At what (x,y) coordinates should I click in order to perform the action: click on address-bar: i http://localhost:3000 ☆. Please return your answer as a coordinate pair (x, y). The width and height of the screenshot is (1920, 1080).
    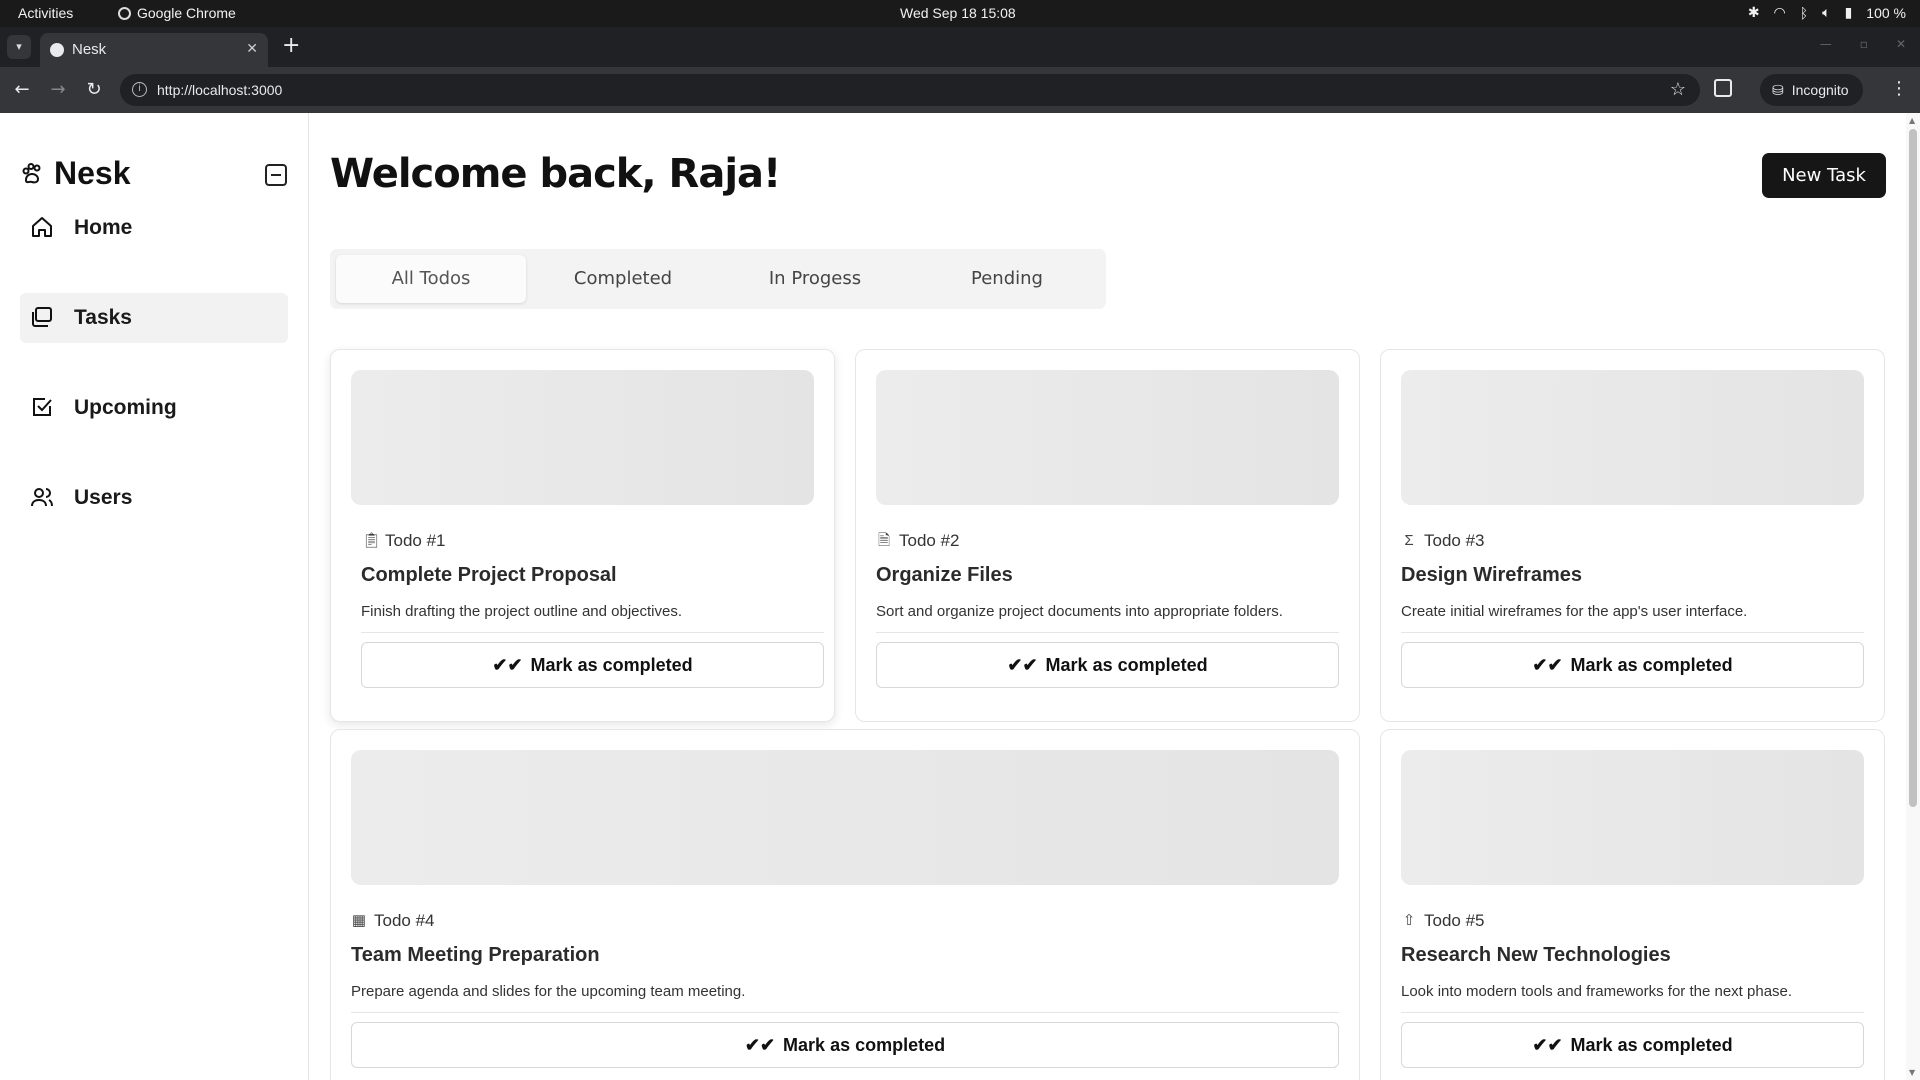
    Looking at the image, I should click on (910, 90).